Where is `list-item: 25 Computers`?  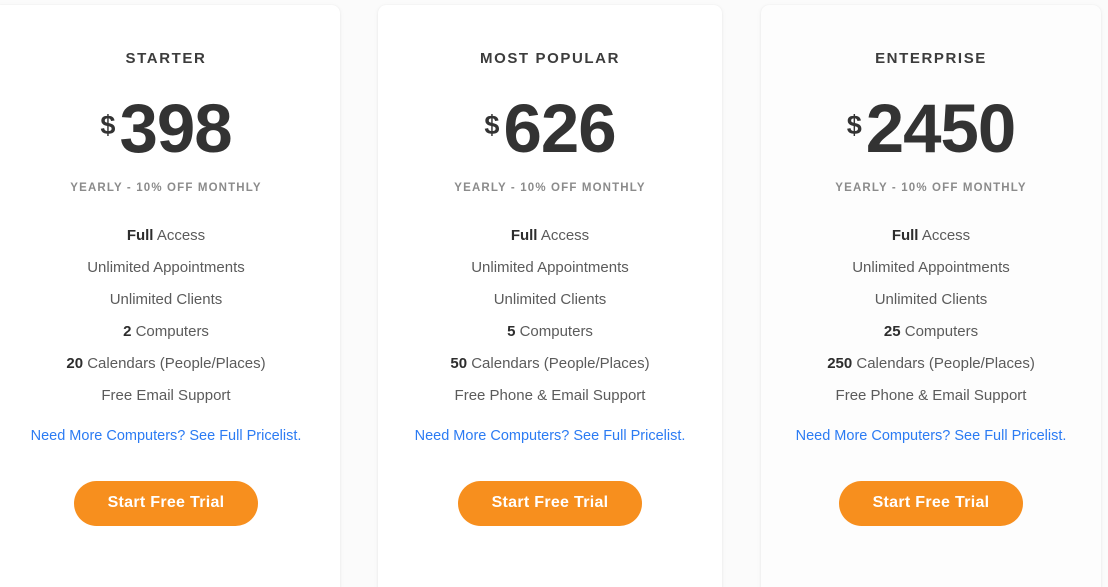 list-item: 25 Computers is located at coordinates (931, 331).